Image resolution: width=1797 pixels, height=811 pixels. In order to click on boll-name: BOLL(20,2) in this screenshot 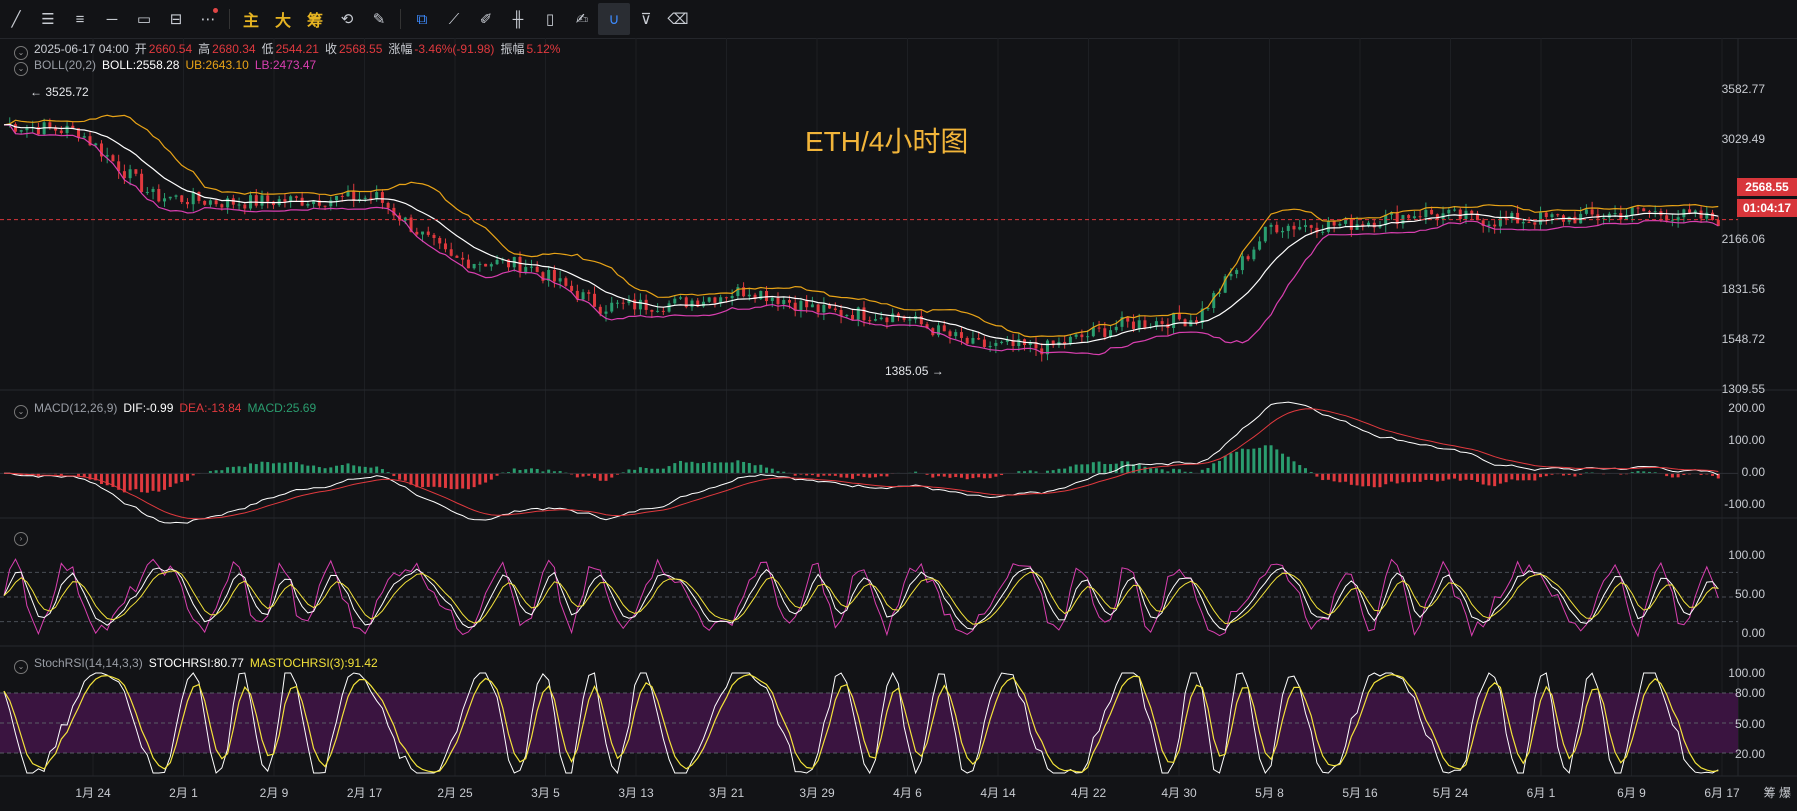, I will do `click(65, 65)`.